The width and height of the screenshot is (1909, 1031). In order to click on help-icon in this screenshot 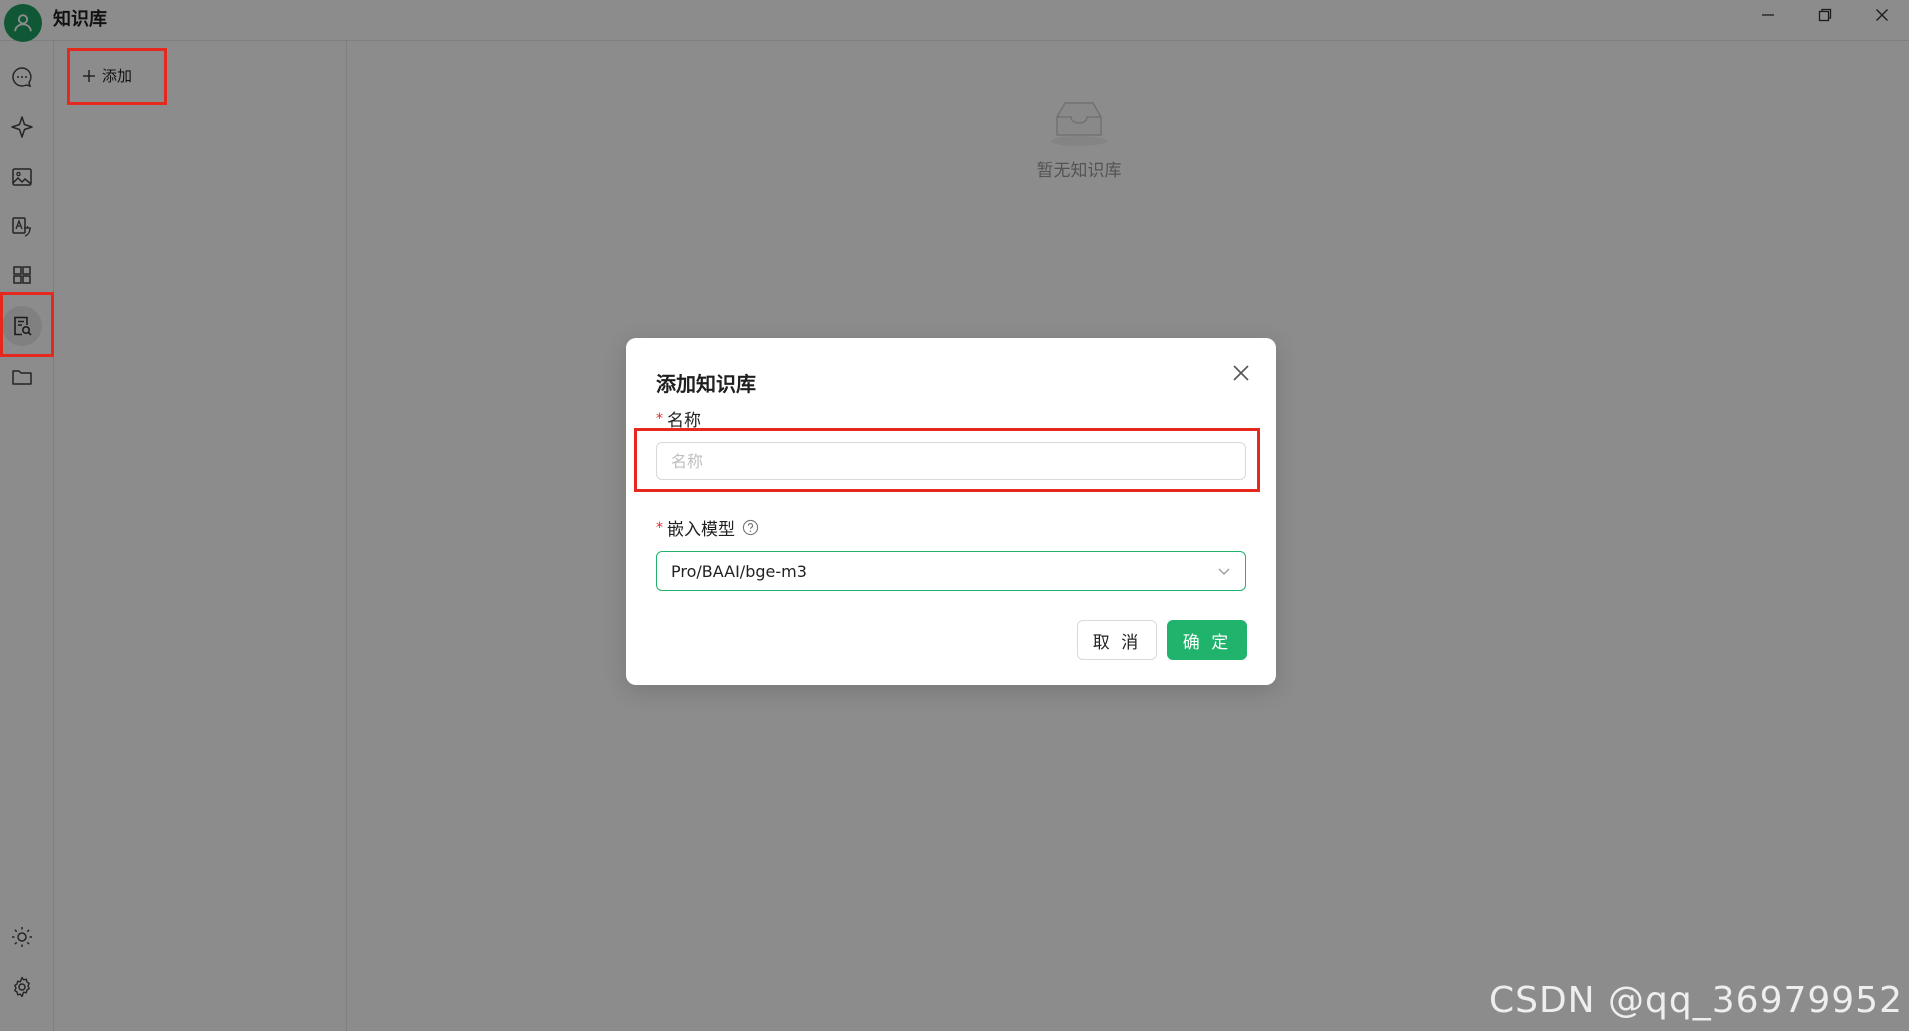, I will do `click(750, 527)`.